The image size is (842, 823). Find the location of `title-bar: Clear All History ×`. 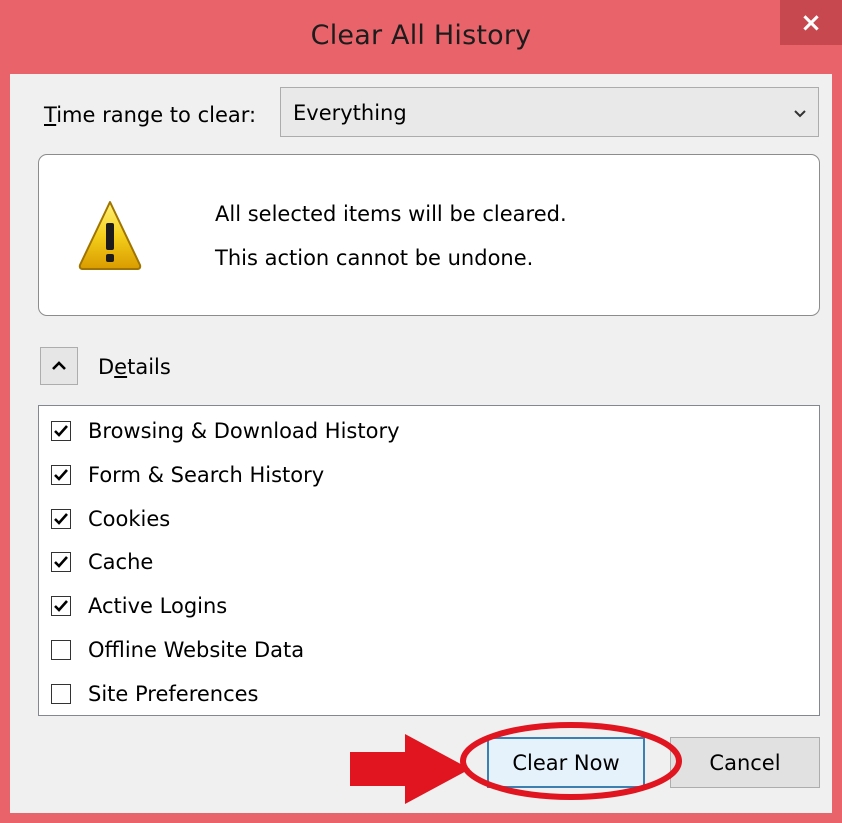

title-bar: Clear All History × is located at coordinates (421, 37).